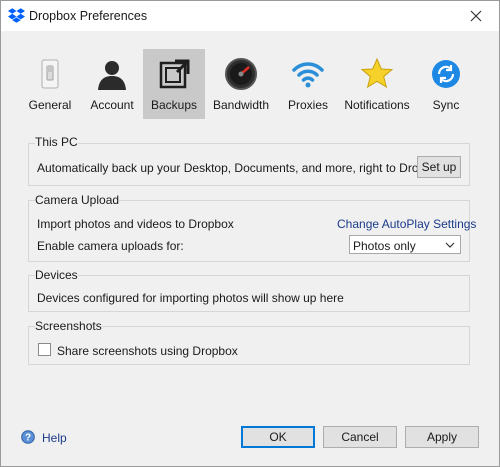 This screenshot has width=500, height=467. I want to click on tab-notifications-label: Notifications, so click(377, 105).